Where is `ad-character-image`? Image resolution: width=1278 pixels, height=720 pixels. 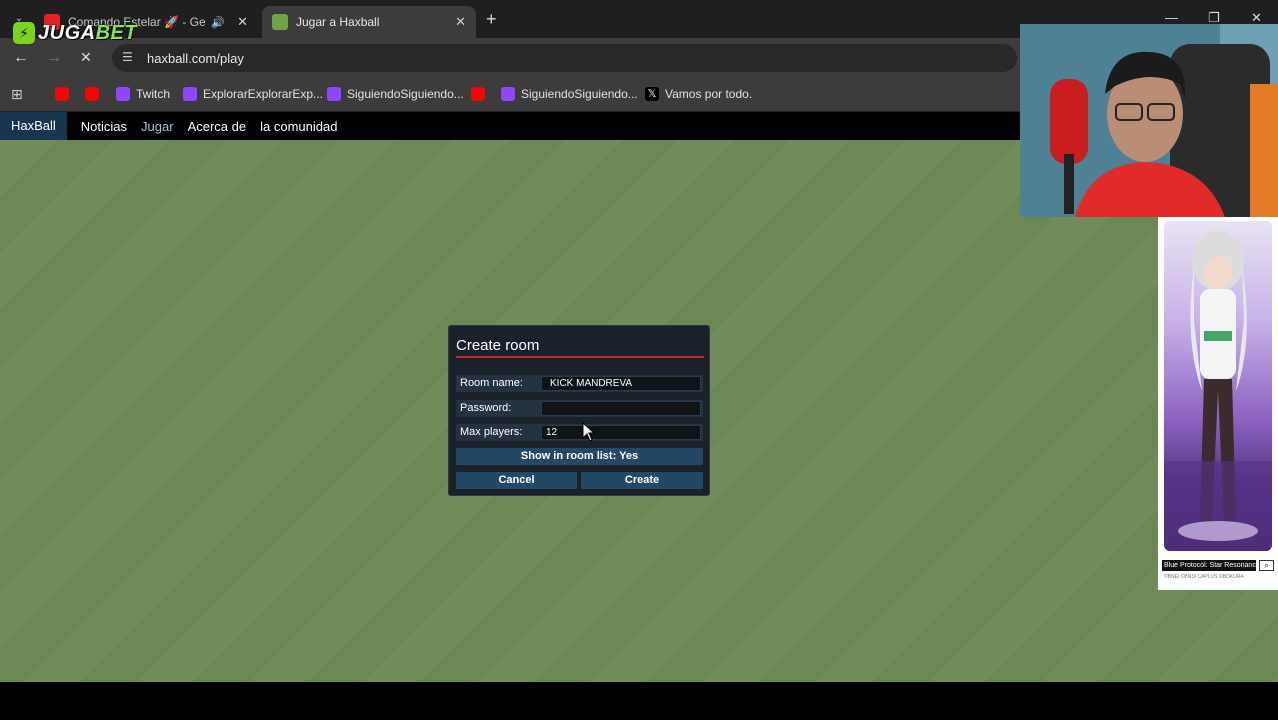
ad-character-image is located at coordinates (1218, 386).